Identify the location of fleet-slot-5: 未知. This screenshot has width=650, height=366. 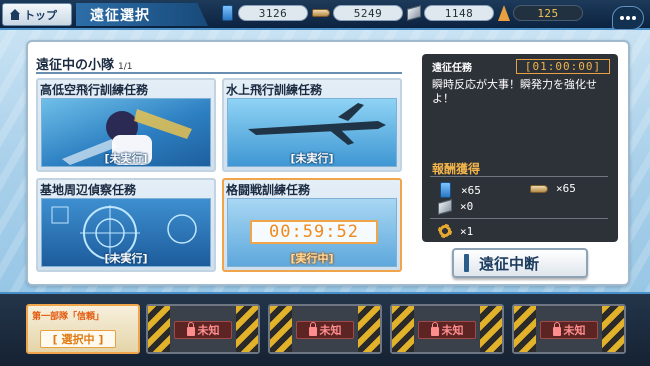
(569, 329).